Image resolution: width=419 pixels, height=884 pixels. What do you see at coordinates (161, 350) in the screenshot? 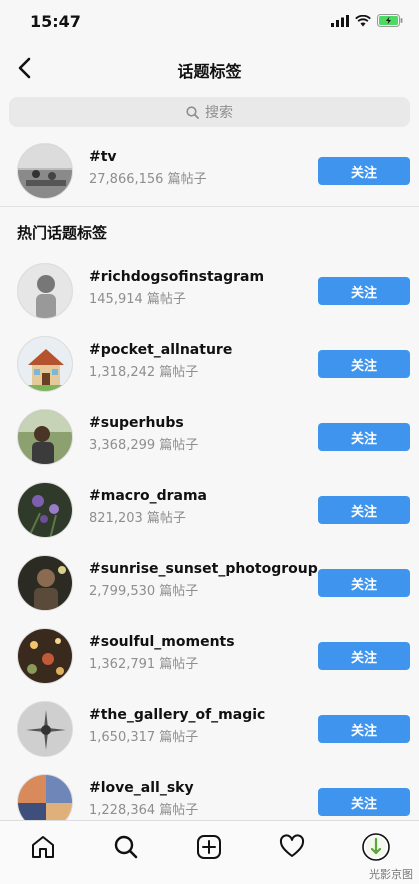
I see `hashtag-name: #pocket_allnature` at bounding box center [161, 350].